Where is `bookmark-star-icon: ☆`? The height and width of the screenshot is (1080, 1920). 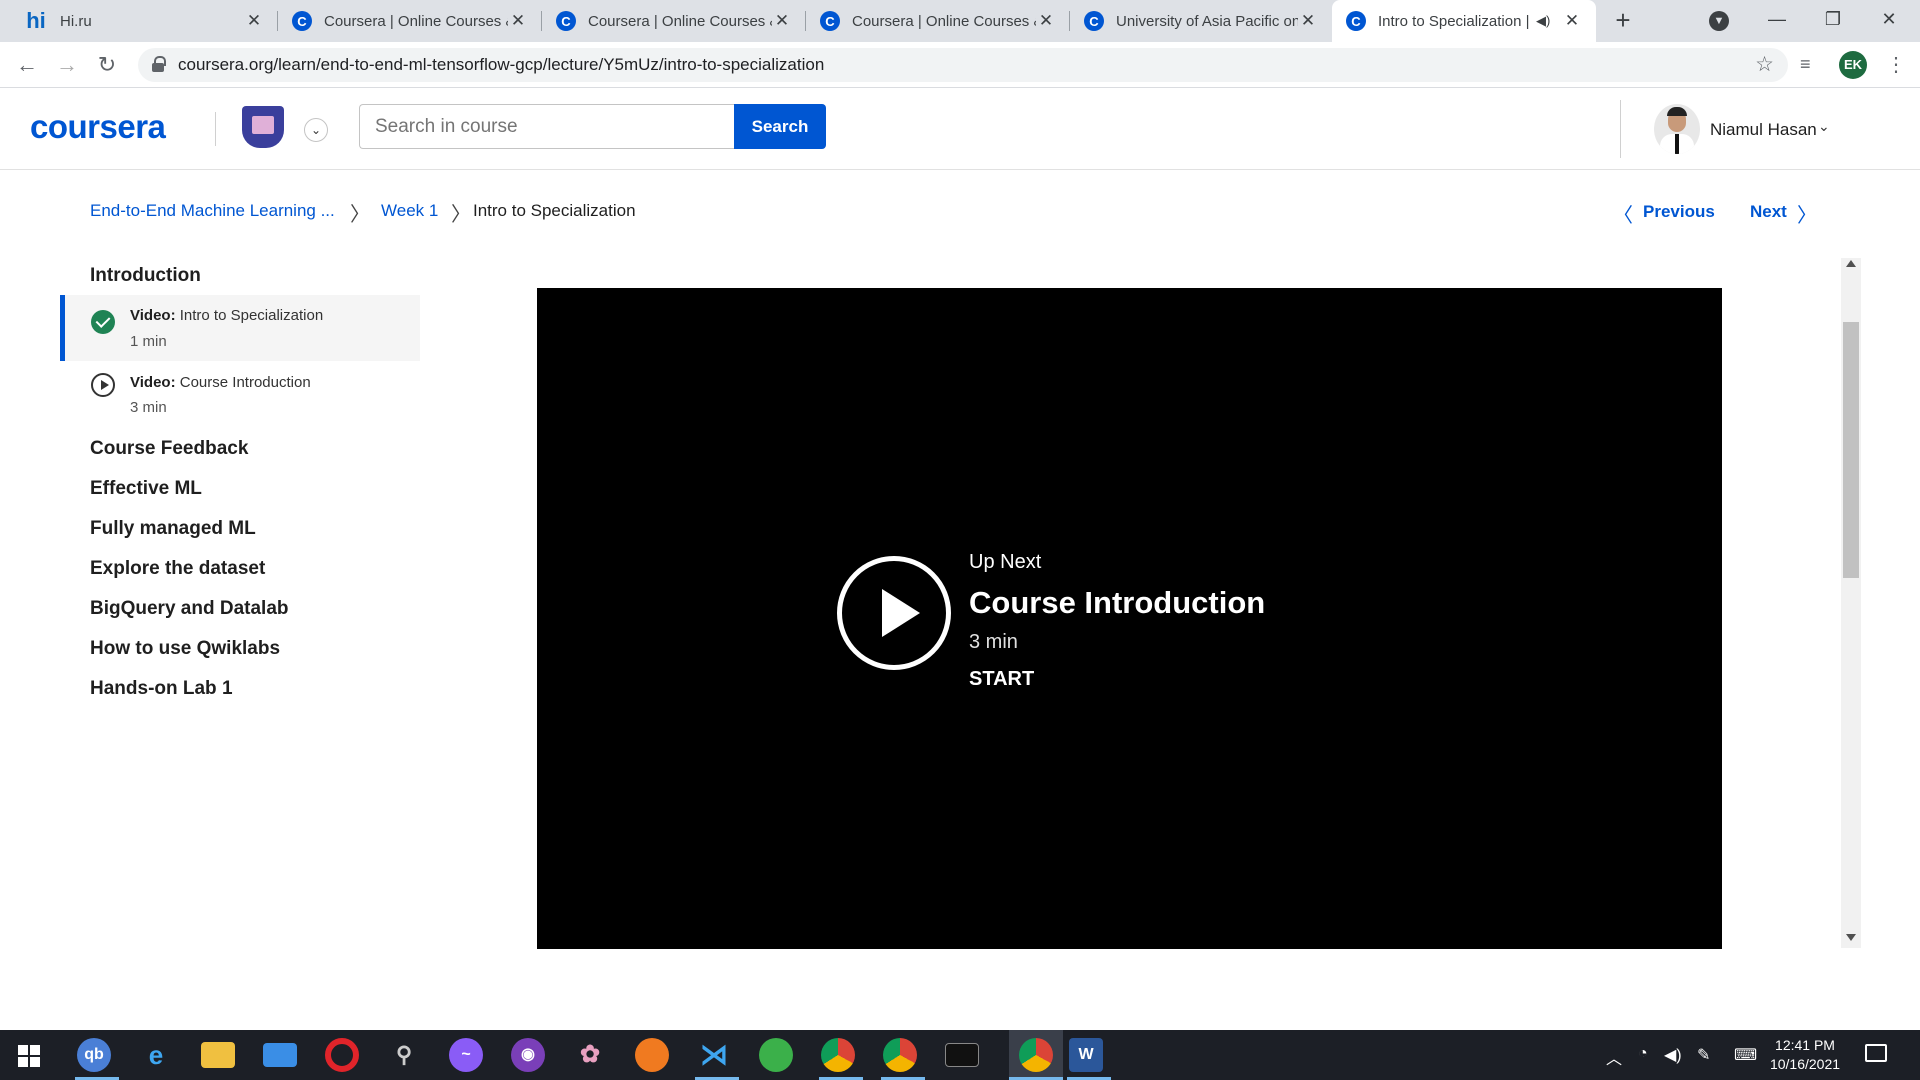 bookmark-star-icon: ☆ is located at coordinates (1764, 64).